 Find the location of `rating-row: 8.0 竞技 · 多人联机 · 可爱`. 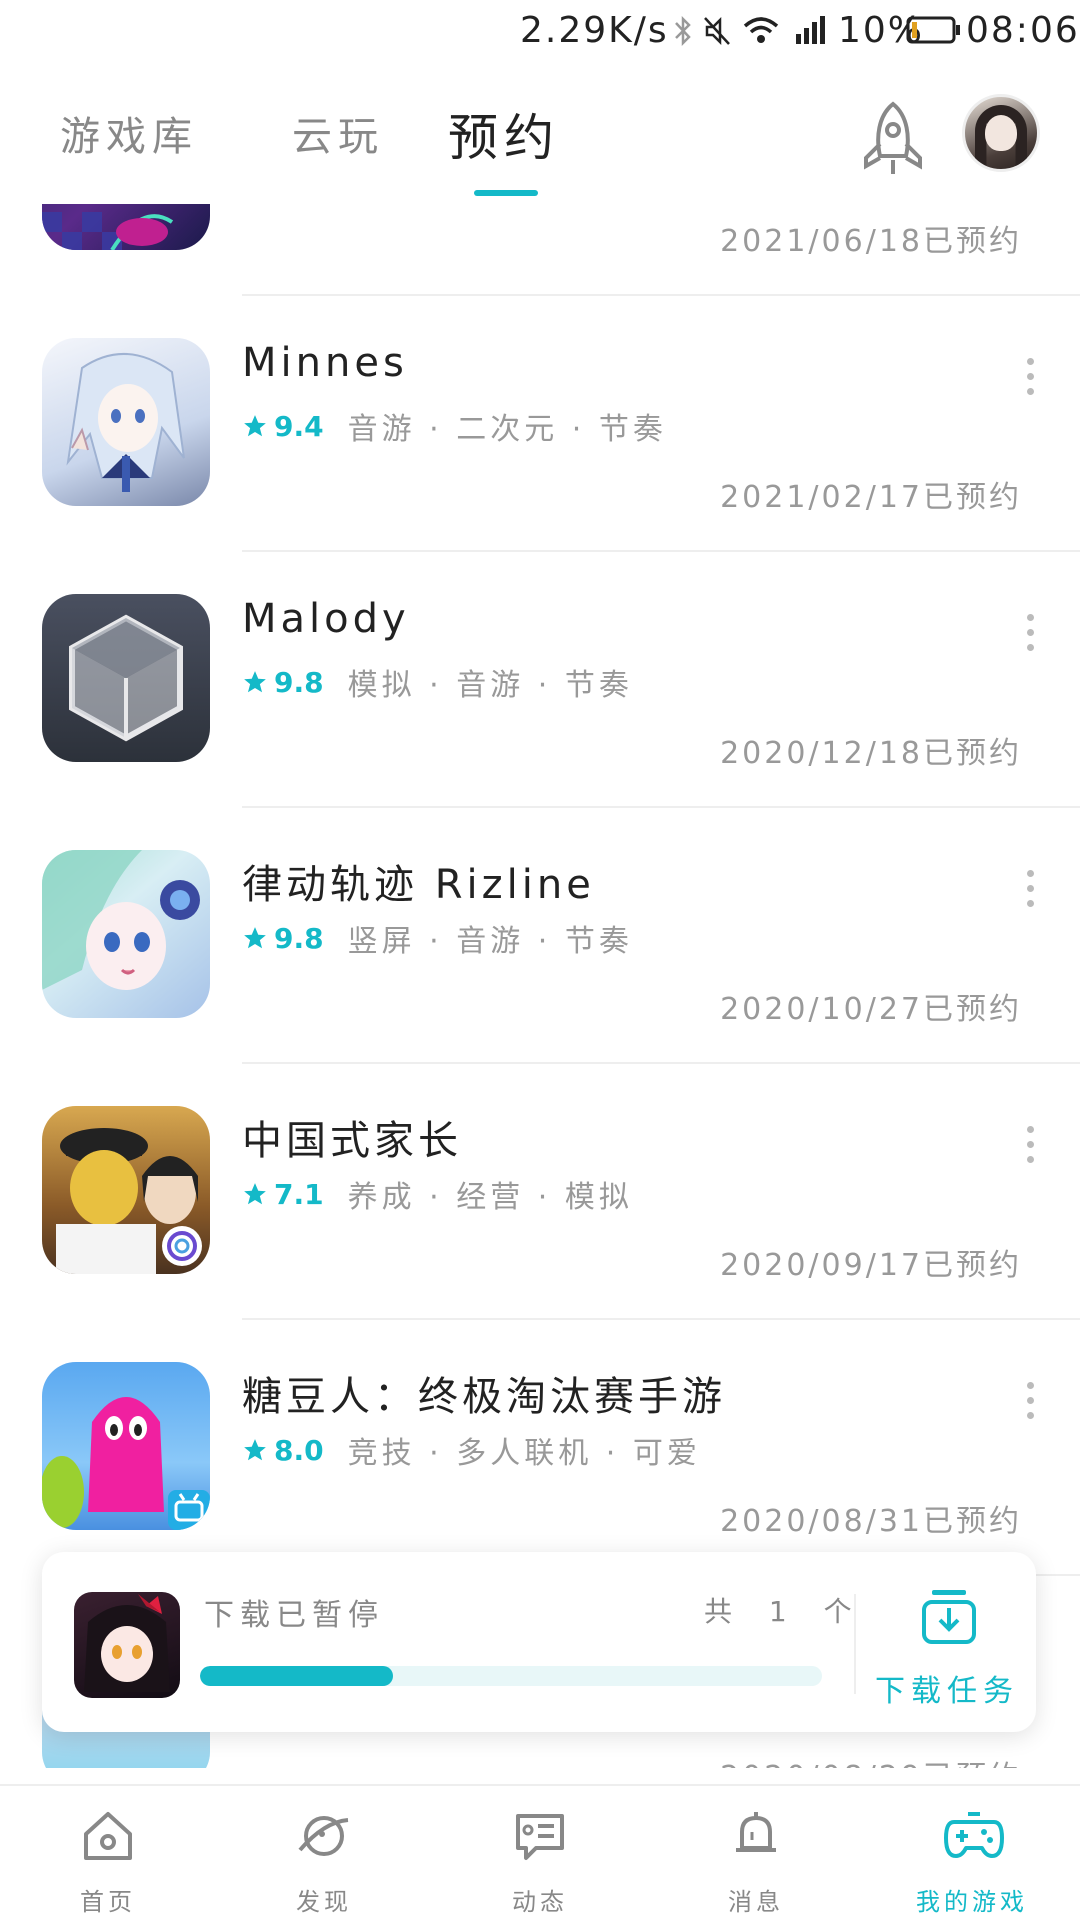

rating-row: 8.0 竞技 · 多人联机 · 可爱 is located at coordinates (471, 1450).